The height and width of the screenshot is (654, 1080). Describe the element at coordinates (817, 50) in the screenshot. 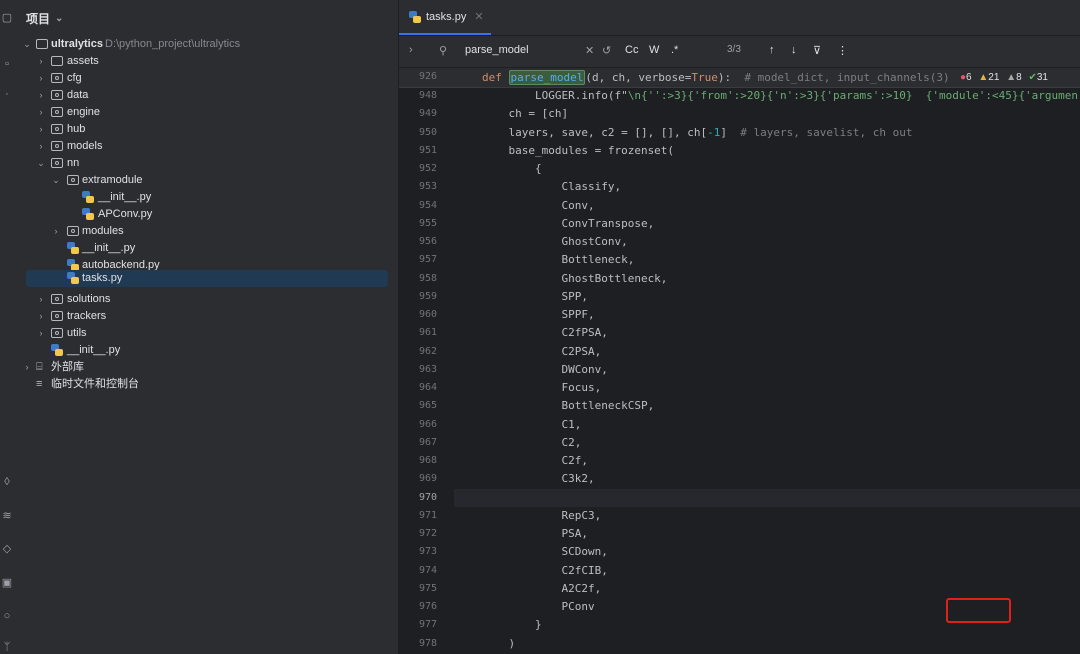

I see `filter-icon: ⊽` at that location.